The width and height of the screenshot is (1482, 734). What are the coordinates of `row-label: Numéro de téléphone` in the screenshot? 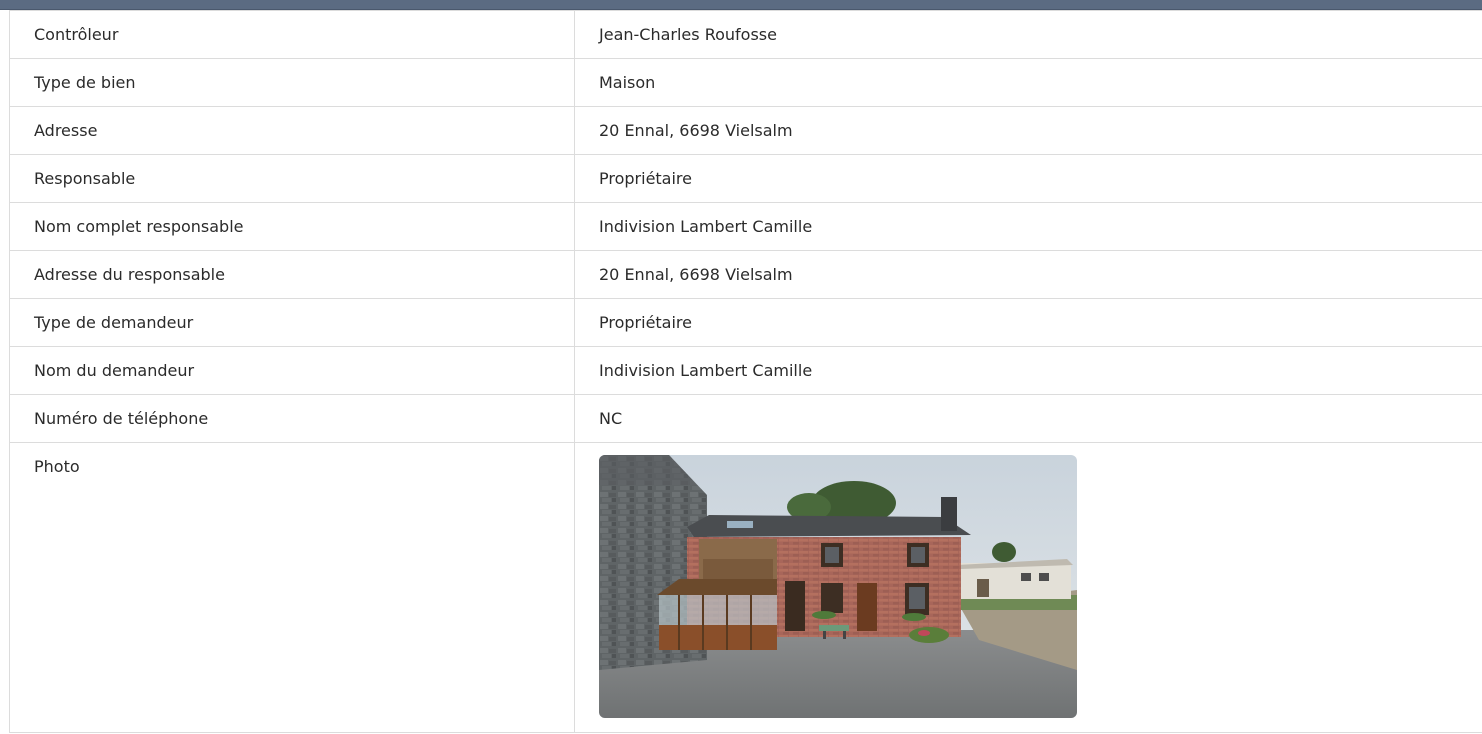 It's located at (292, 418).